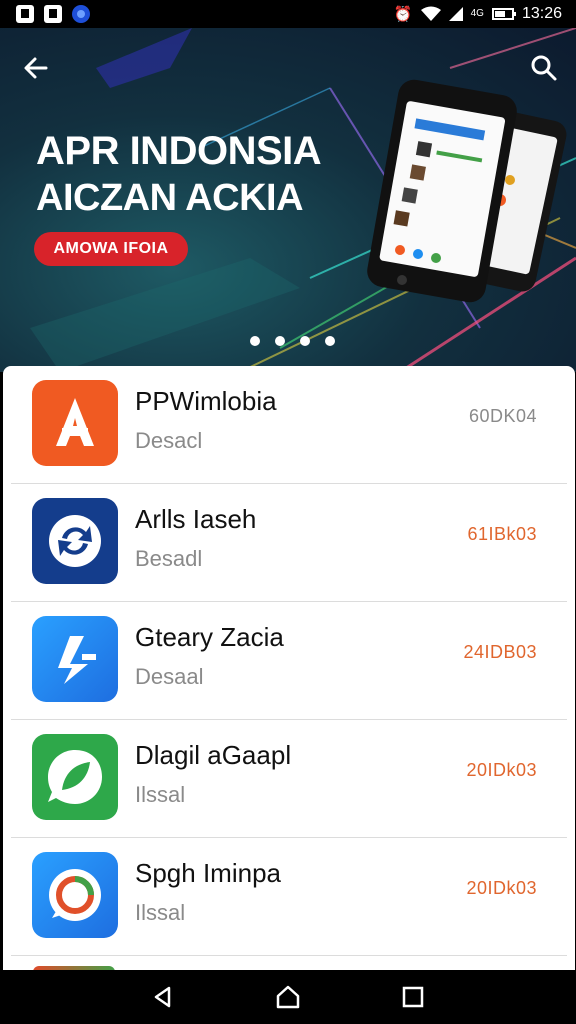  Describe the element at coordinates (169, 558) in the screenshot. I see `app-status: Besadl` at that location.